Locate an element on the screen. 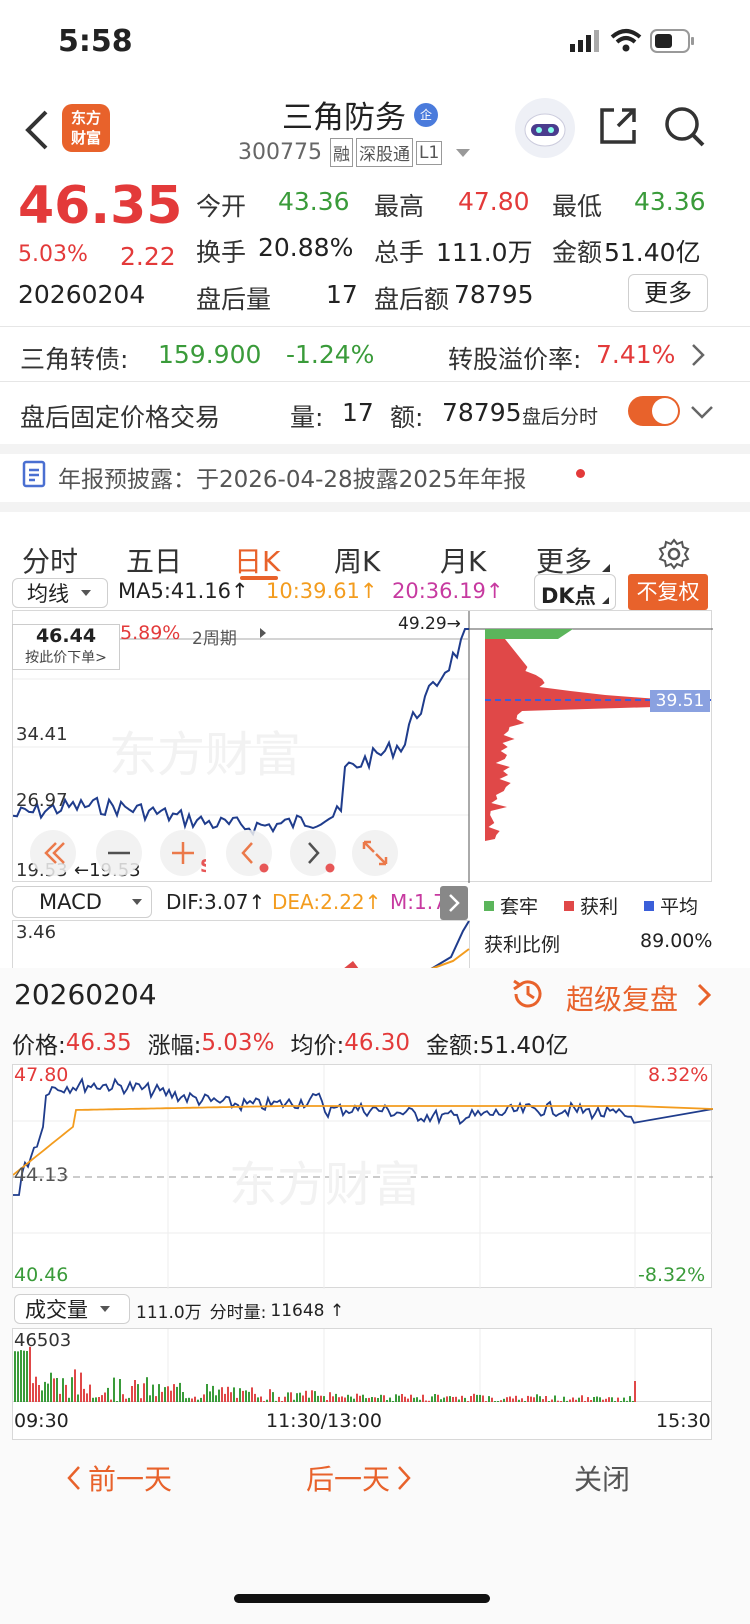  ah-timeshare-label: 盘后分时 is located at coordinates (560, 417).